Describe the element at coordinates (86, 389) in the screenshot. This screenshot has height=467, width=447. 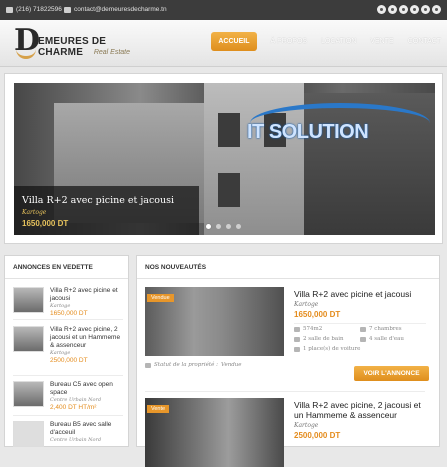
I see `featured-item-title: Bureau C5 avec open space` at that location.